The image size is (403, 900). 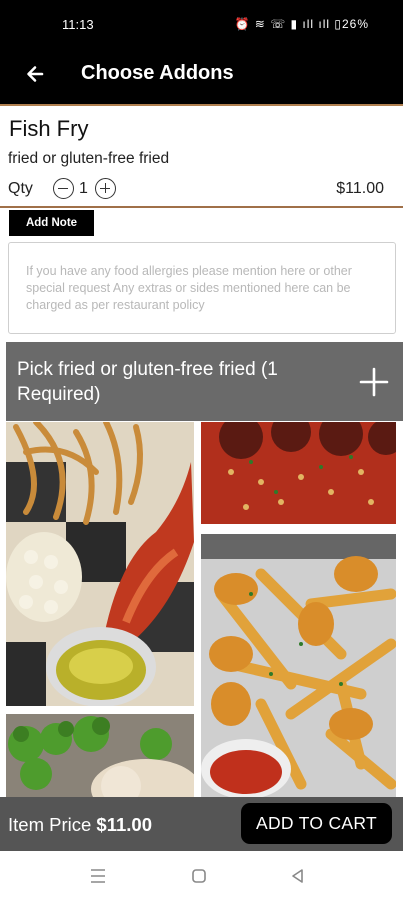 What do you see at coordinates (201, 25) in the screenshot?
I see `status-bar: 11:13 ⏰ ≋ ☏ ▮ ıll ıll ▯26%` at bounding box center [201, 25].